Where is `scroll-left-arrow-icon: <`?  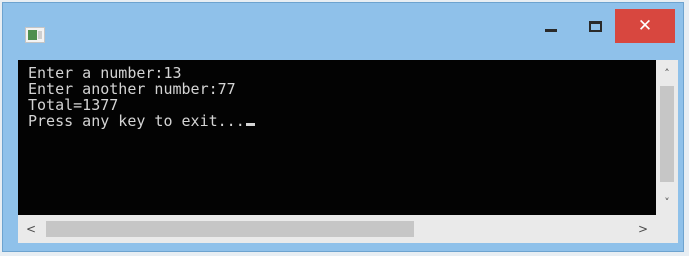
scroll-left-arrow-icon: < is located at coordinates (31, 229).